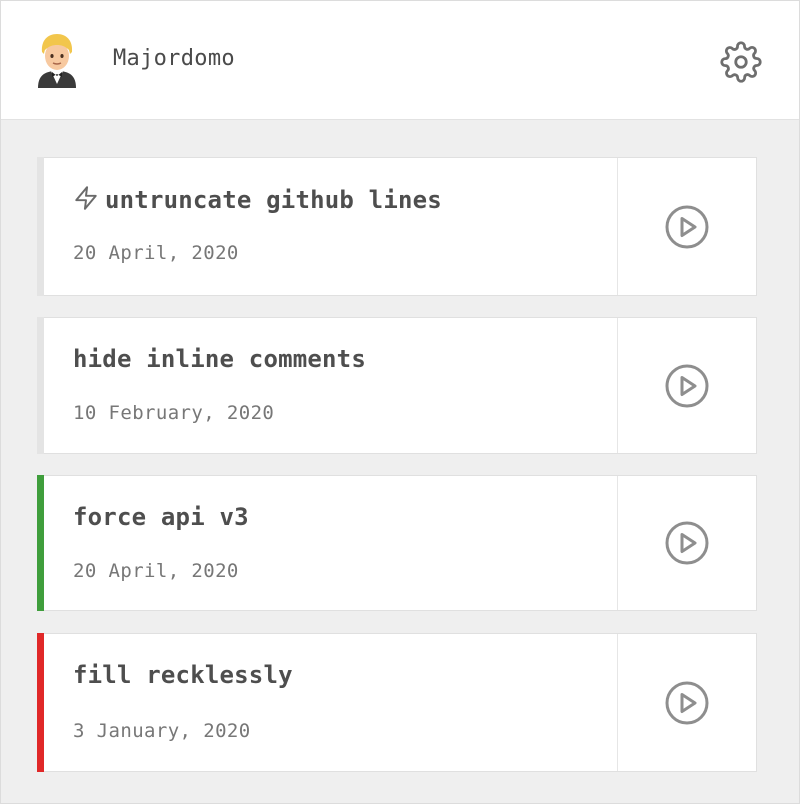  I want to click on script-info: hide inline comments 10 February, 2020, so click(331, 385).